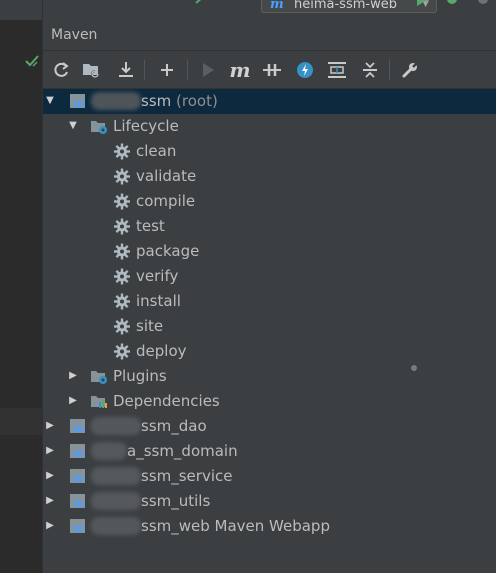 The width and height of the screenshot is (496, 573). I want to click on plugins-folder-icon, so click(99, 377).